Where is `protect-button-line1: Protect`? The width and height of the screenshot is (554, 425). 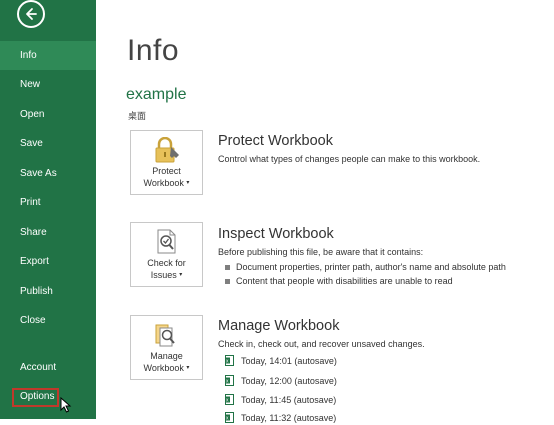
protect-button-line1: Protect is located at coordinates (166, 171).